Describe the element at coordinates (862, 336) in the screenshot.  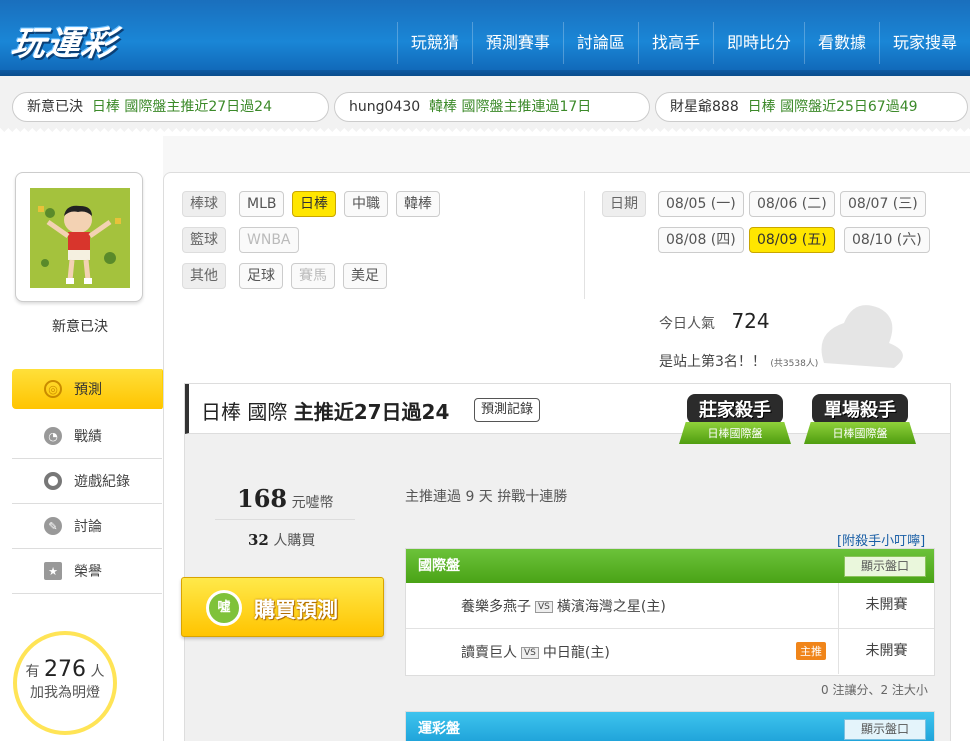
I see `mascot-watermark-icon` at that location.